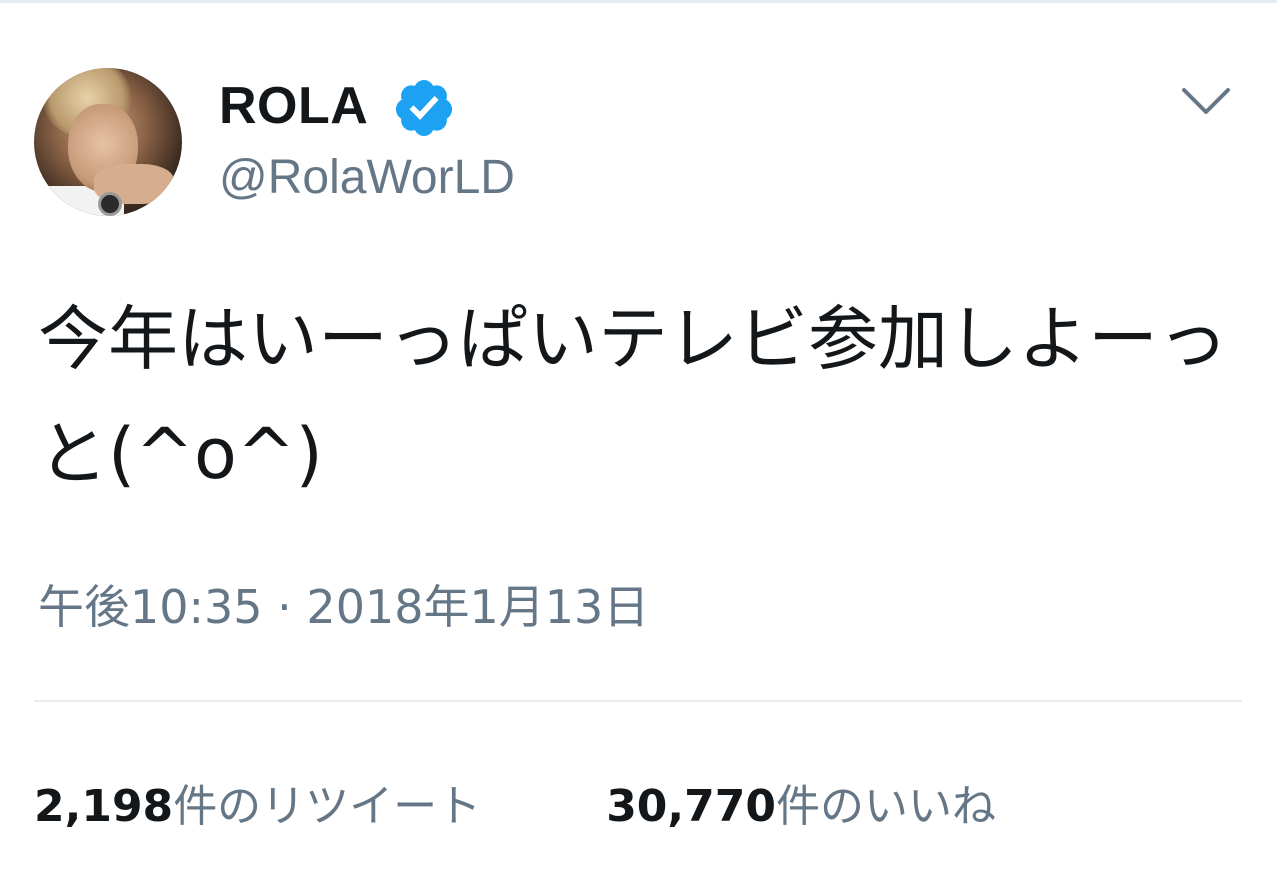 The height and width of the screenshot is (896, 1277). What do you see at coordinates (110, 204) in the screenshot?
I see `avatar-watch` at bounding box center [110, 204].